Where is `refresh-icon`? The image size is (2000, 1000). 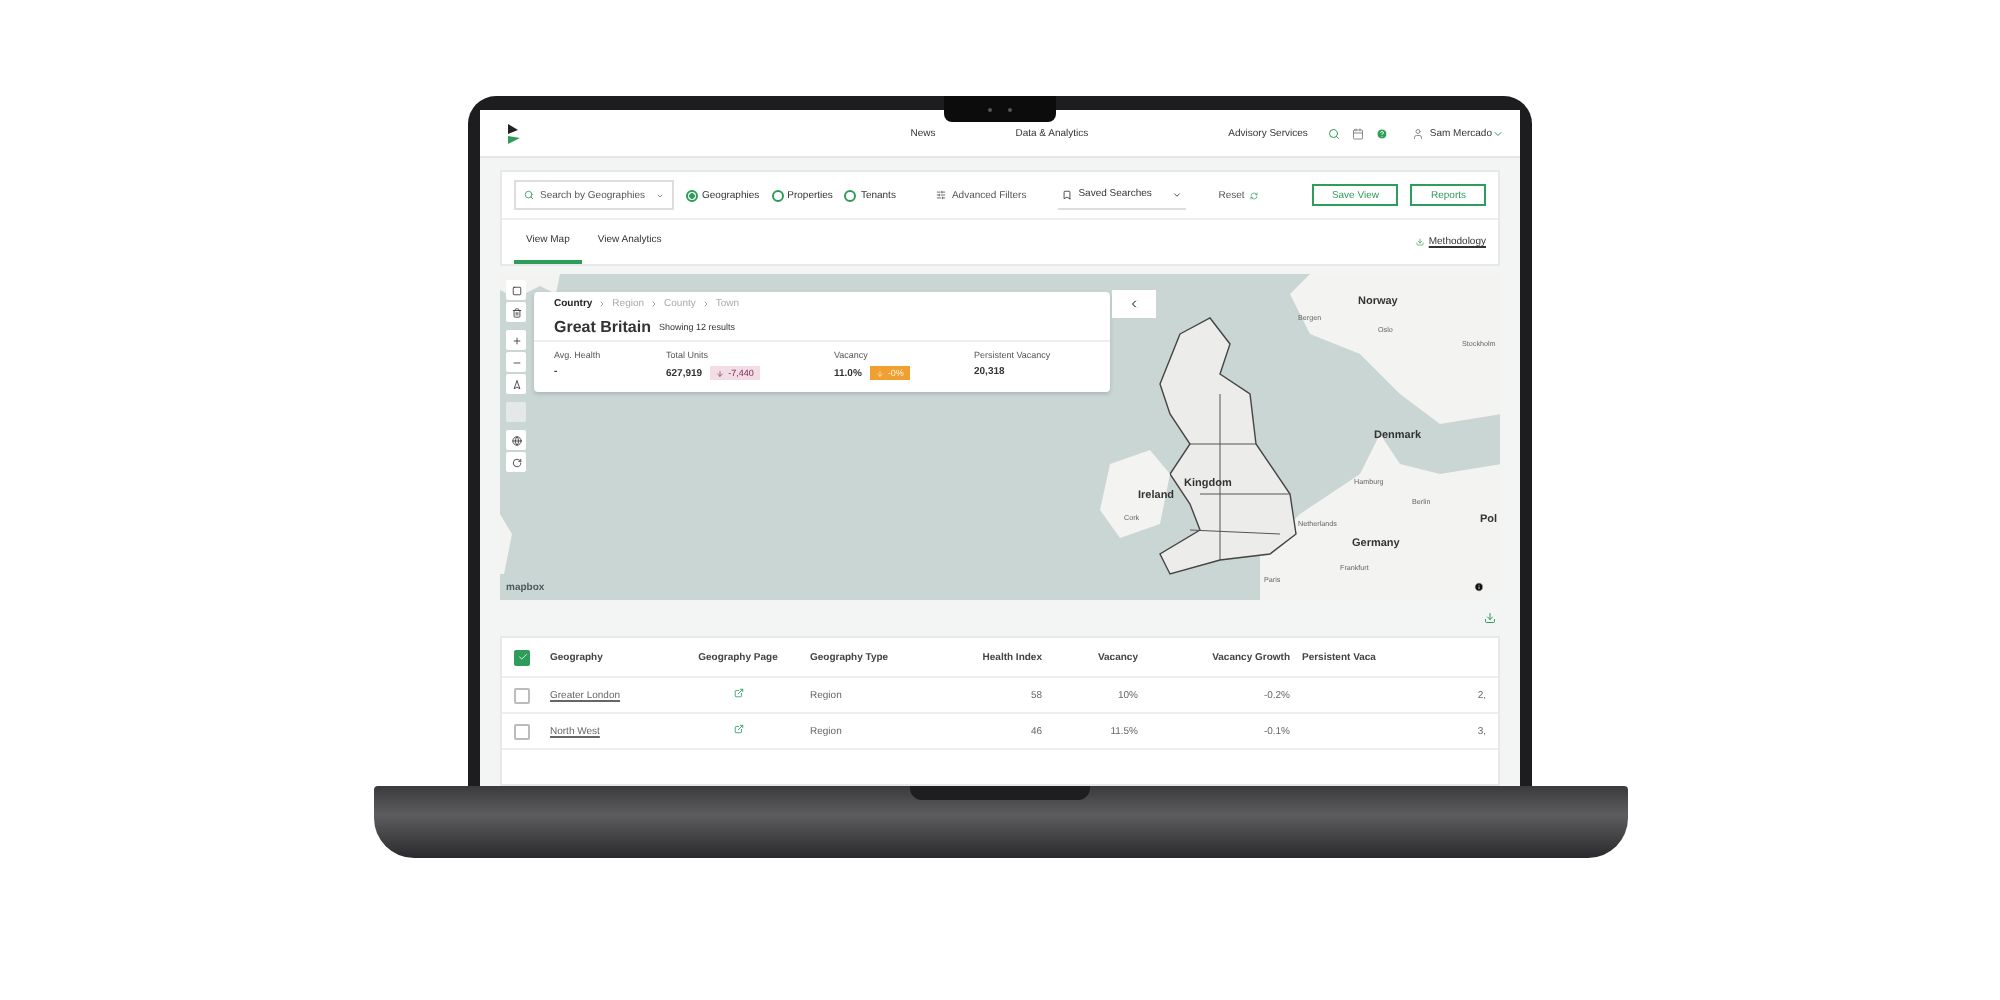
refresh-icon is located at coordinates (1254, 195).